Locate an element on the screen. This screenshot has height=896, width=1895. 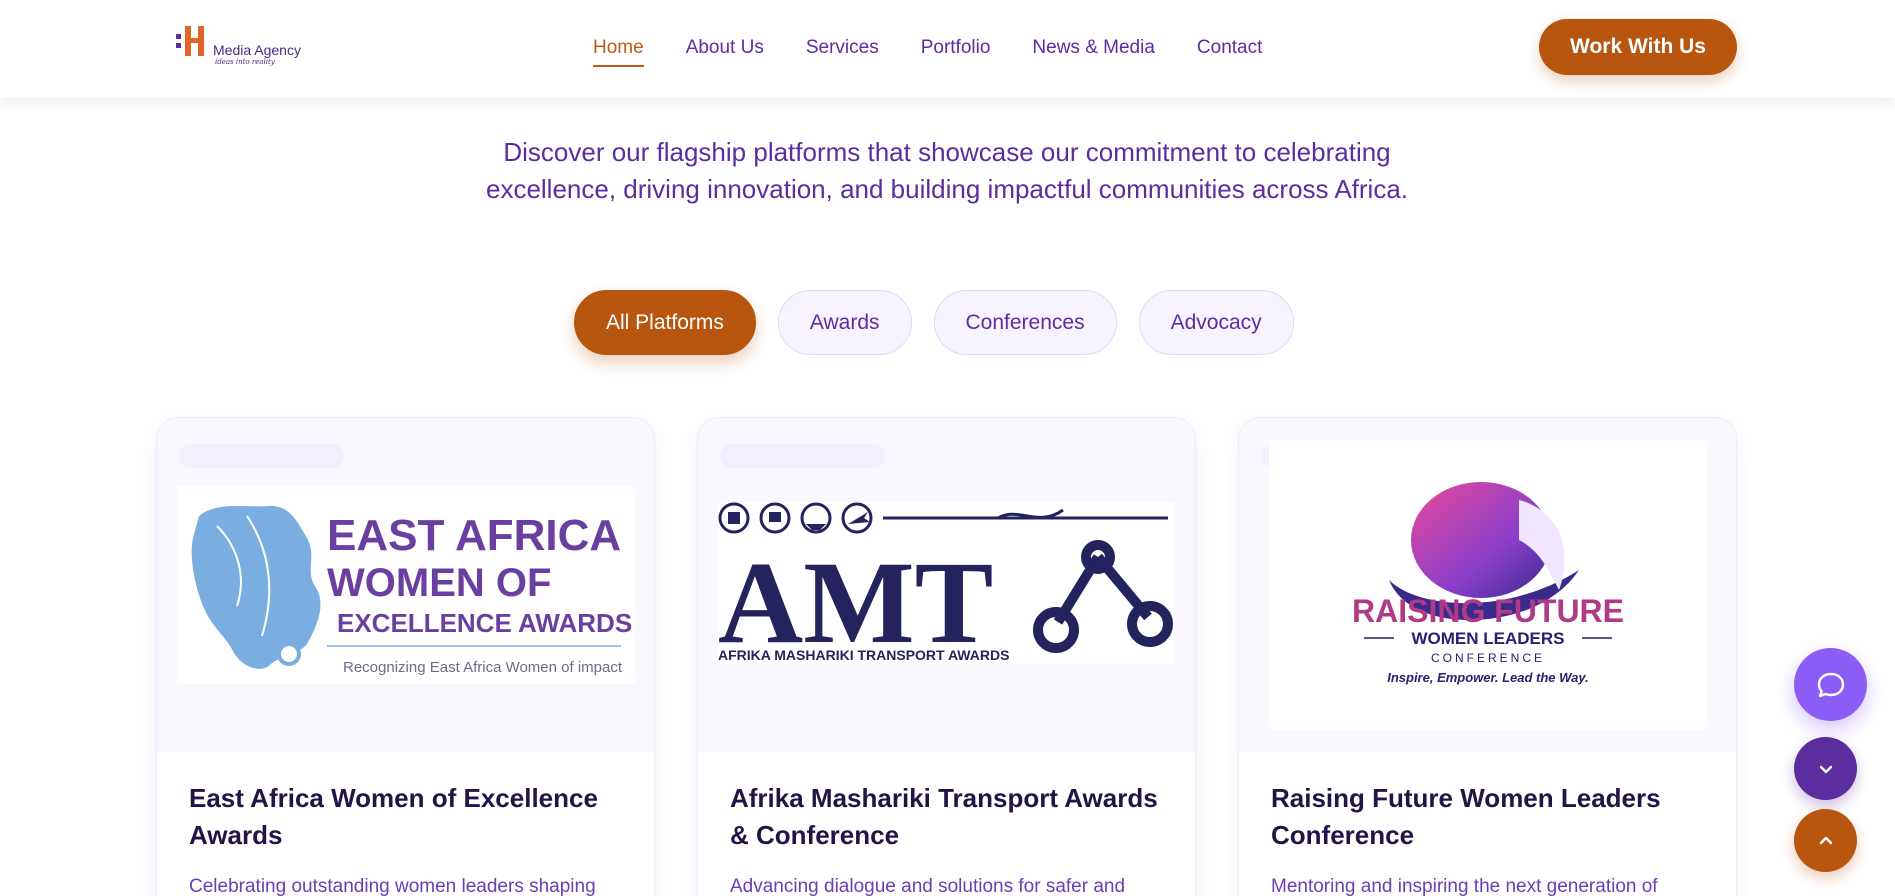
svg-text: CONFERENCE is located at coordinates (1488, 658).